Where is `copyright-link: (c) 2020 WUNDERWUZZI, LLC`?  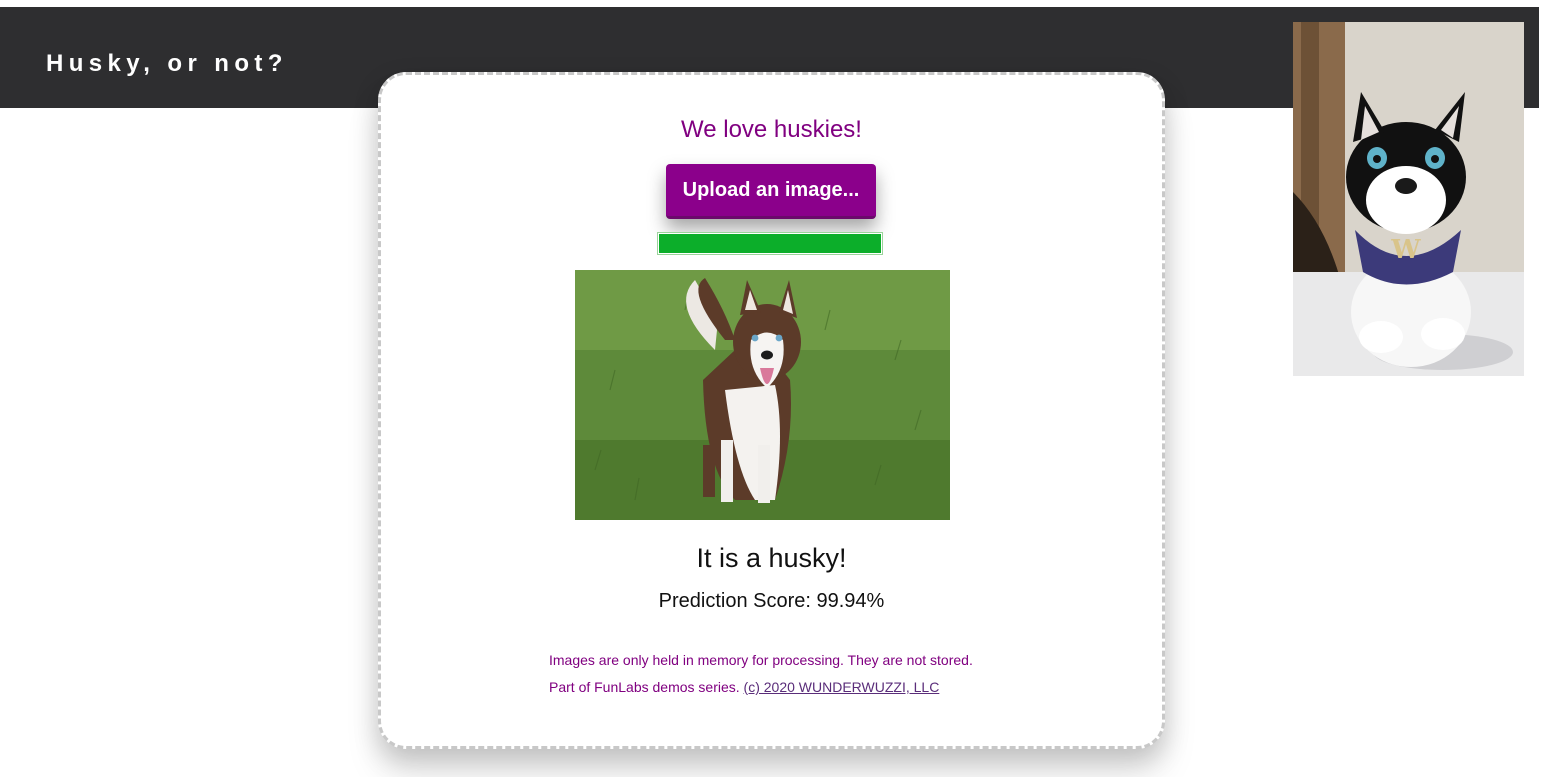
copyright-link: (c) 2020 WUNDERWUZZI, LLC is located at coordinates (842, 687).